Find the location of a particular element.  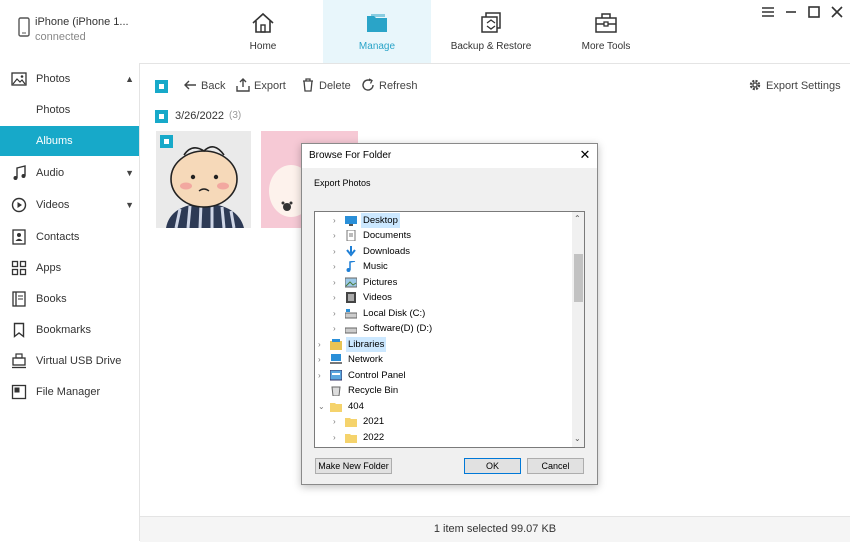

tree-item-label: Documents is located at coordinates (387, 235).